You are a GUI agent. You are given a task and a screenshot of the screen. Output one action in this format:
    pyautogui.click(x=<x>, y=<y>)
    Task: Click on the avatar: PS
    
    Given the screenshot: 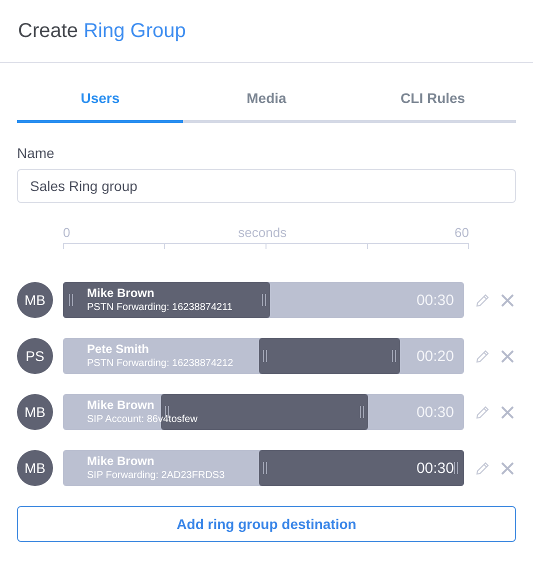 What is the action you would take?
    pyautogui.click(x=35, y=356)
    